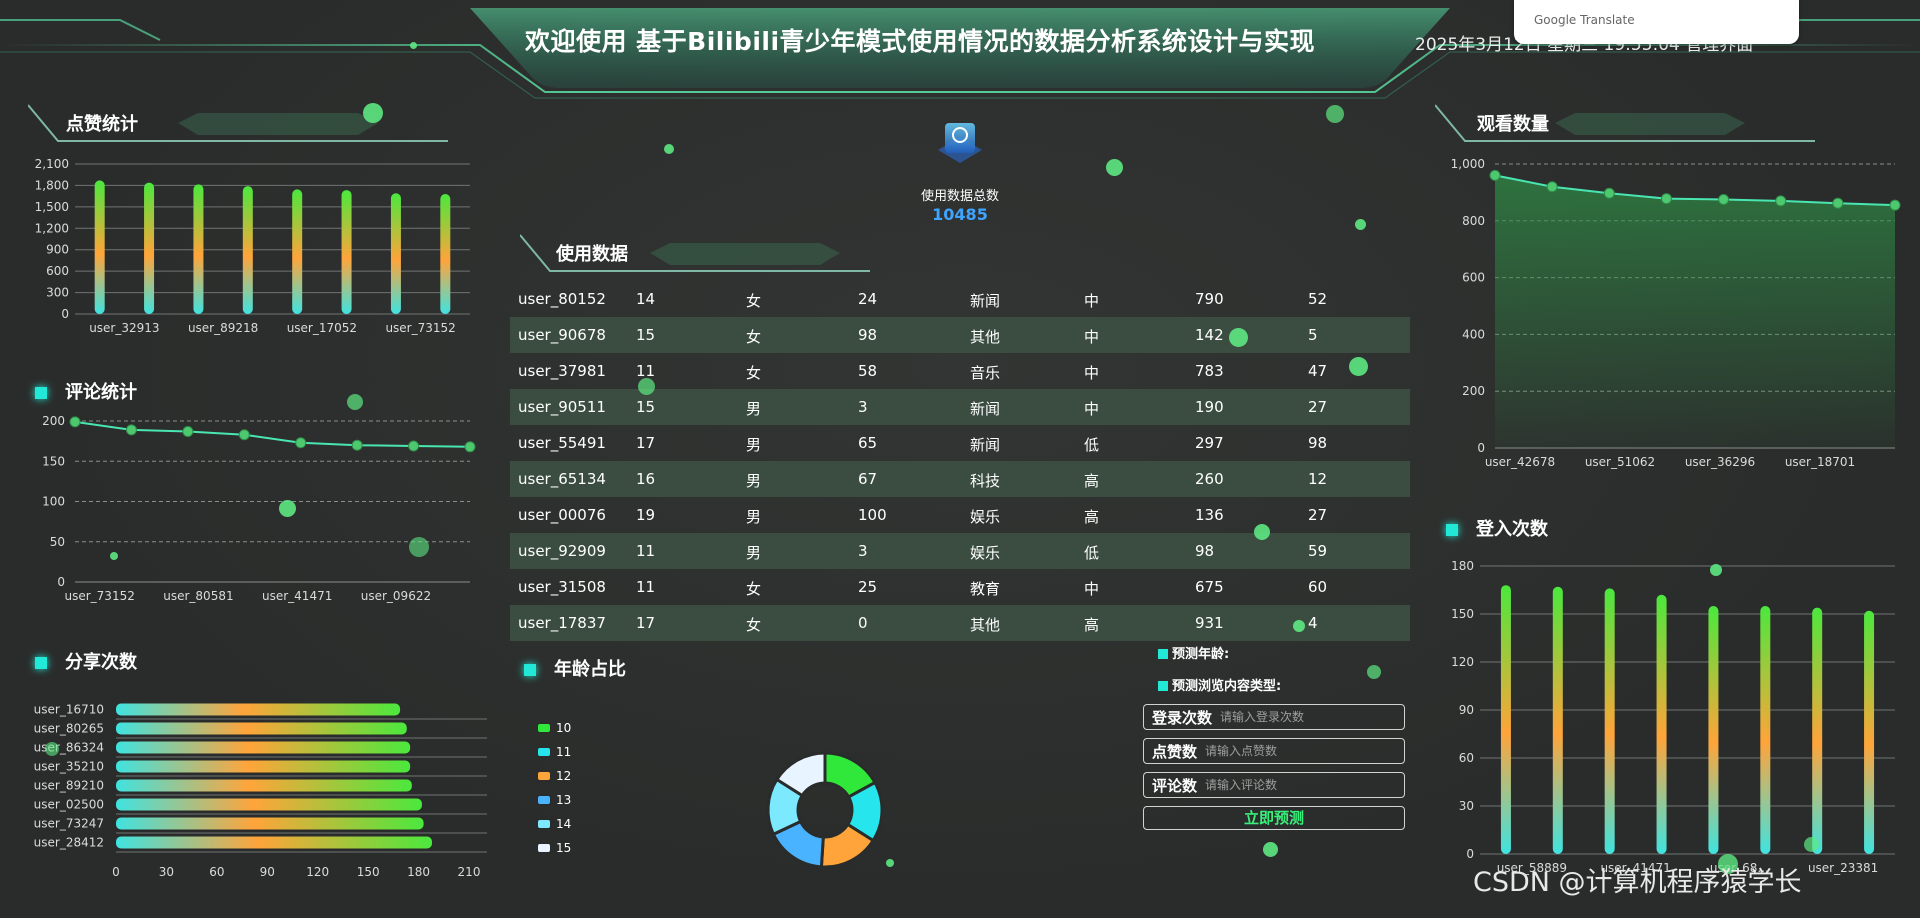  What do you see at coordinates (1280, 785) in the screenshot?
I see `comment-count-input` at bounding box center [1280, 785].